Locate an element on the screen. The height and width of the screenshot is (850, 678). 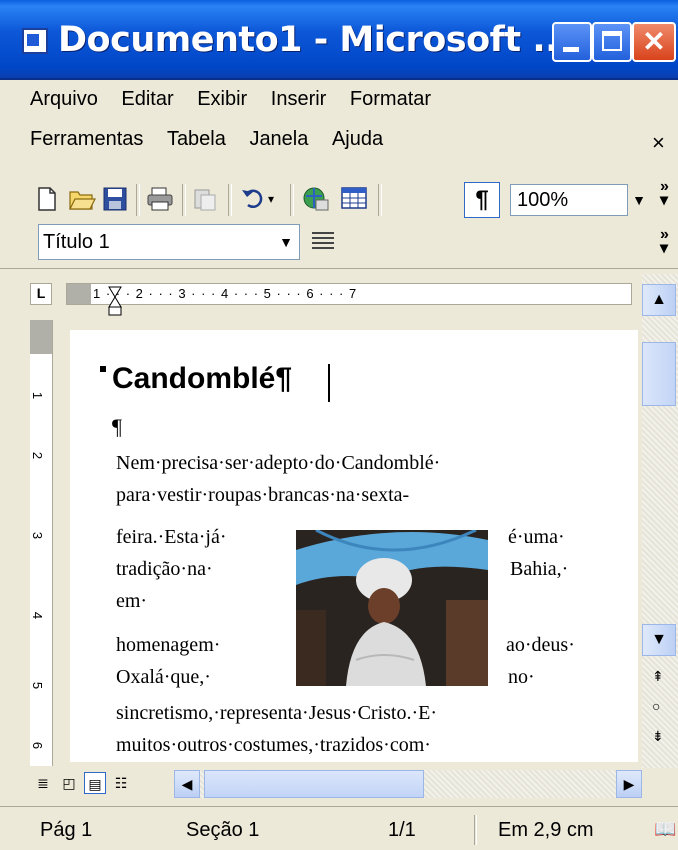
menu-row-1: Arquivo Editar Exibir Inserir Formatar is located at coordinates (239, 103).